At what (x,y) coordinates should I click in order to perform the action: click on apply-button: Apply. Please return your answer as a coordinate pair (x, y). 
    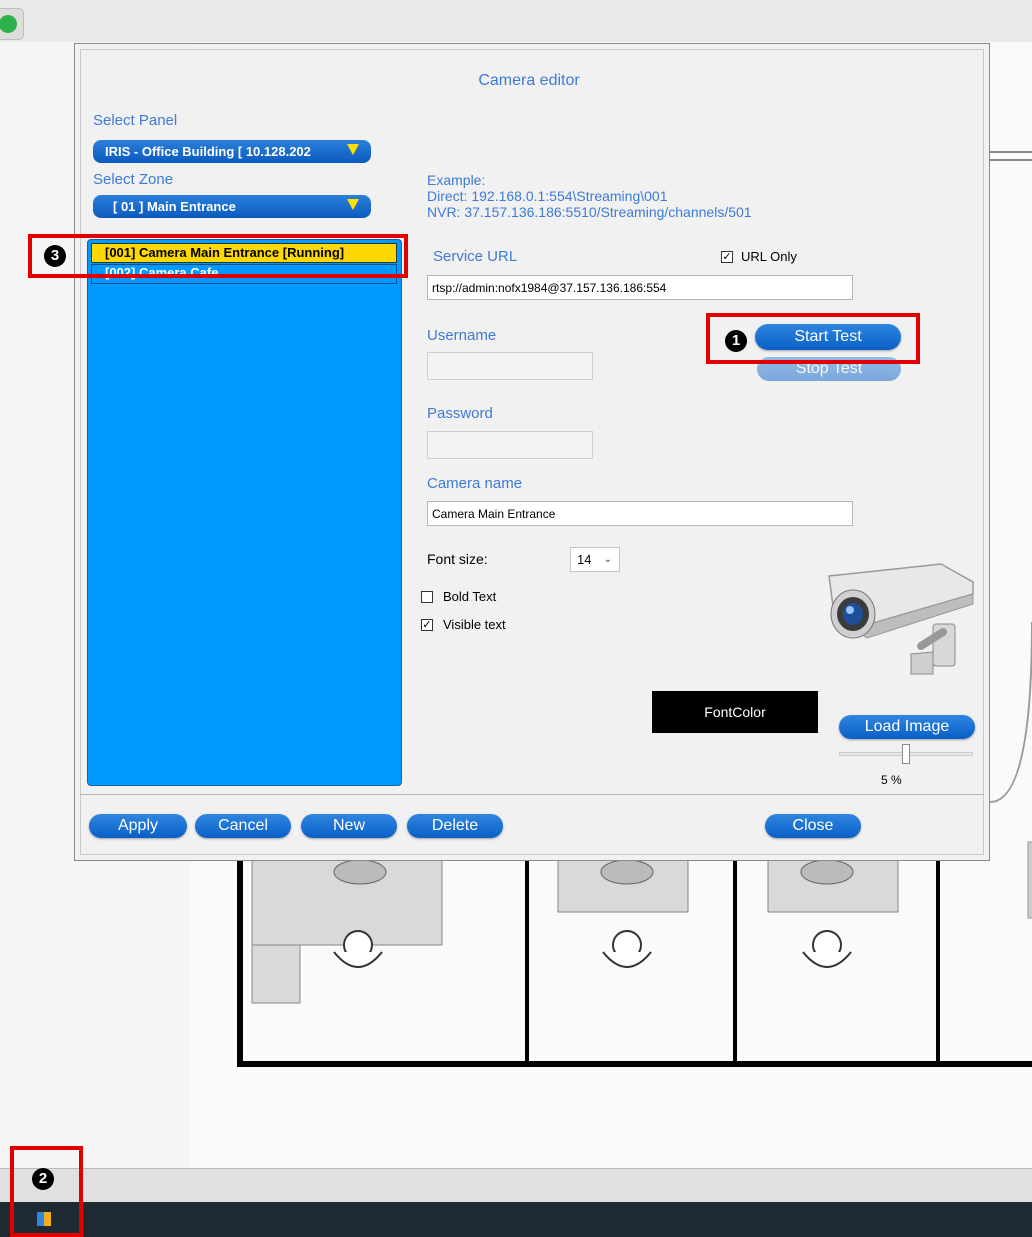
    Looking at the image, I should click on (138, 826).